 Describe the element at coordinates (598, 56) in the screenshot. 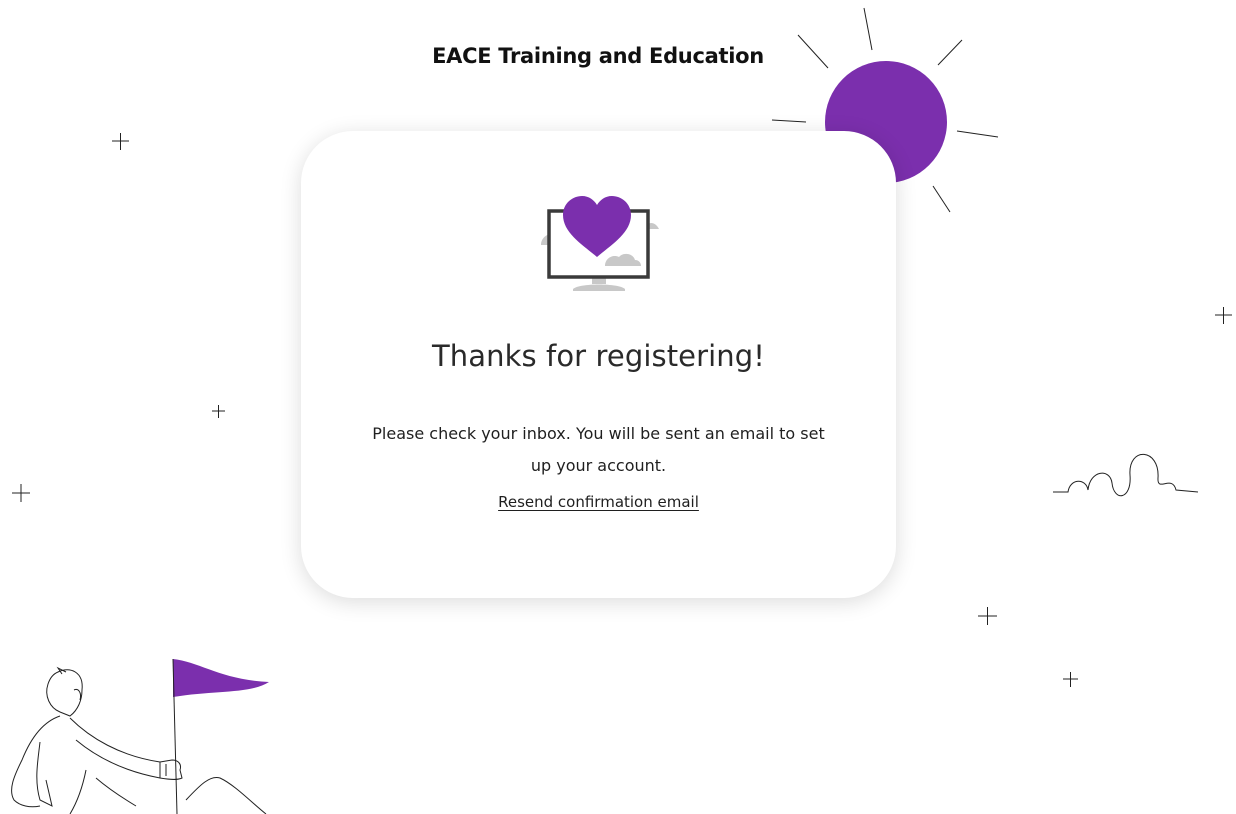

I see `site-title: EACE Training and Education` at that location.